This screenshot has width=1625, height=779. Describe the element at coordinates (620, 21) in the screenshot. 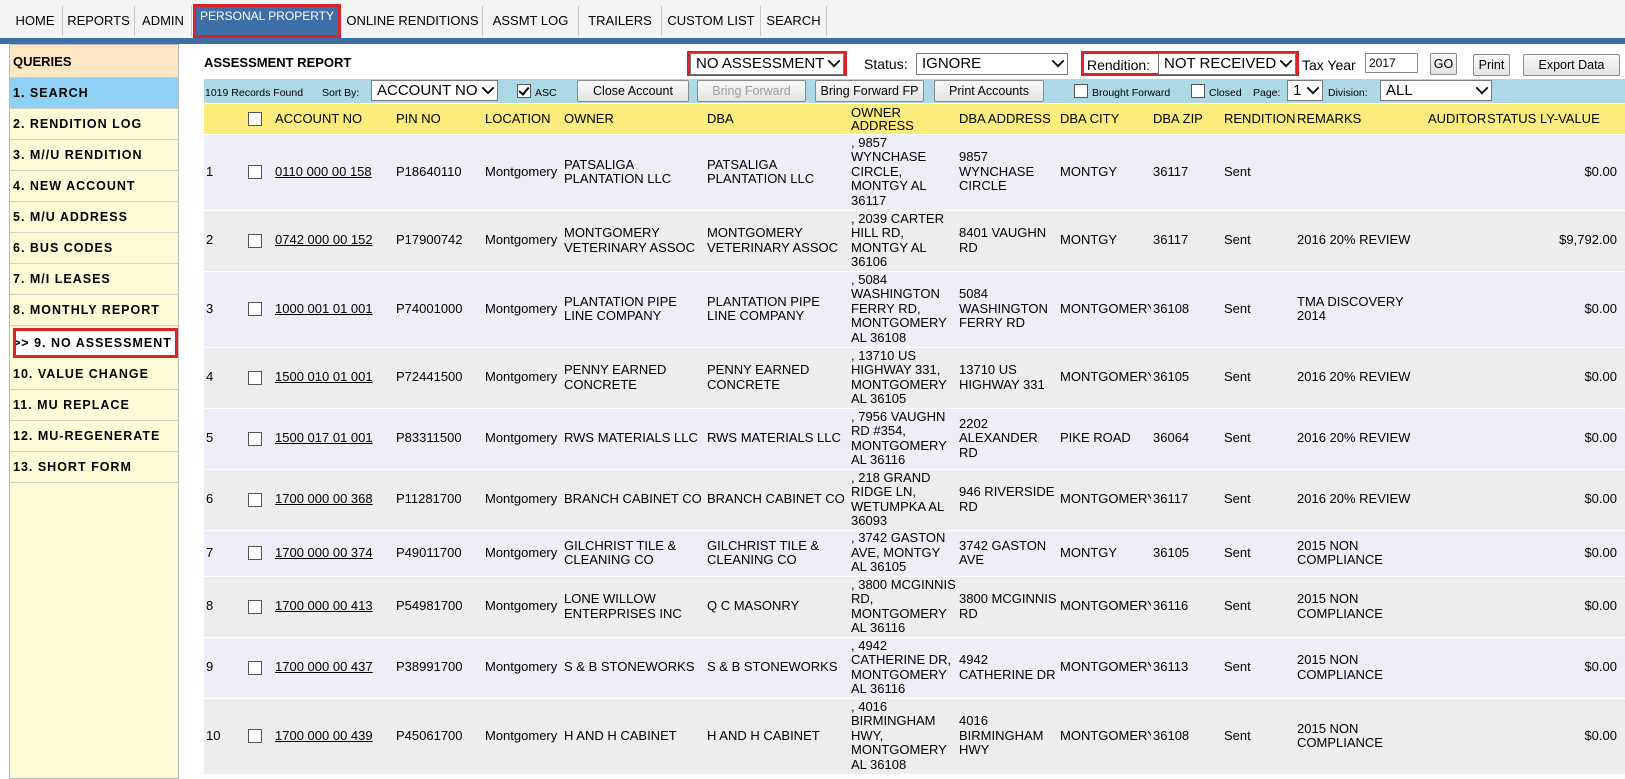

I see `tab-trailers: TRAILERS` at that location.